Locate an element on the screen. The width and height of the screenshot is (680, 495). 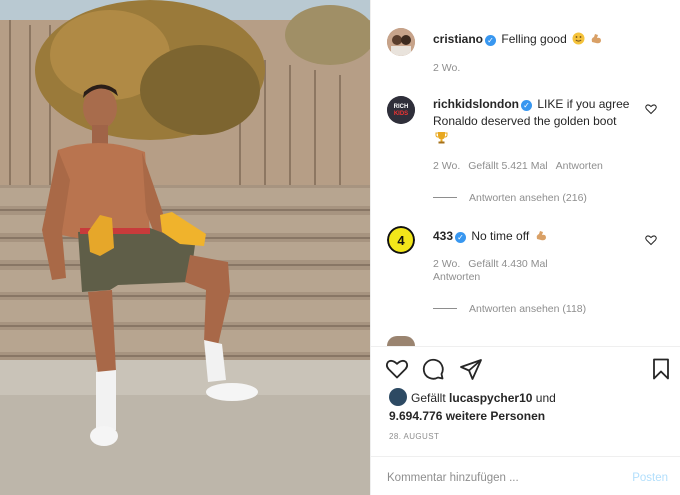
433-avatar: 4 is located at coordinates (401, 240).